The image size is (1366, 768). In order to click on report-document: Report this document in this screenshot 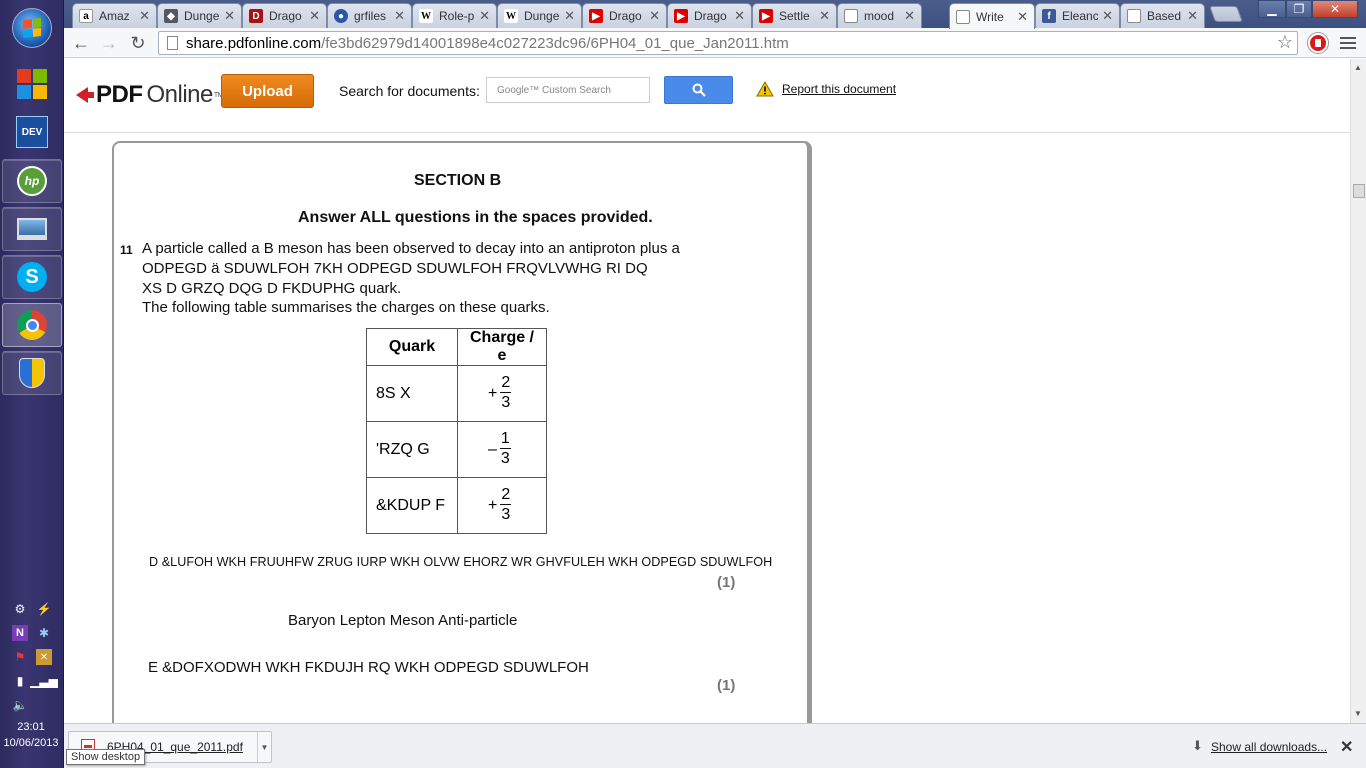, I will do `click(826, 89)`.